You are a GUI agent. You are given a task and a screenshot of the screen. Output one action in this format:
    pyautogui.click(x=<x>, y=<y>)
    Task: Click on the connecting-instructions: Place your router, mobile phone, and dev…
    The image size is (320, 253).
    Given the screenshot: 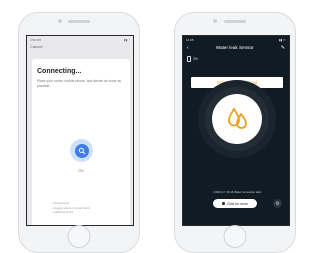 What is the action you would take?
    pyautogui.click(x=79, y=83)
    